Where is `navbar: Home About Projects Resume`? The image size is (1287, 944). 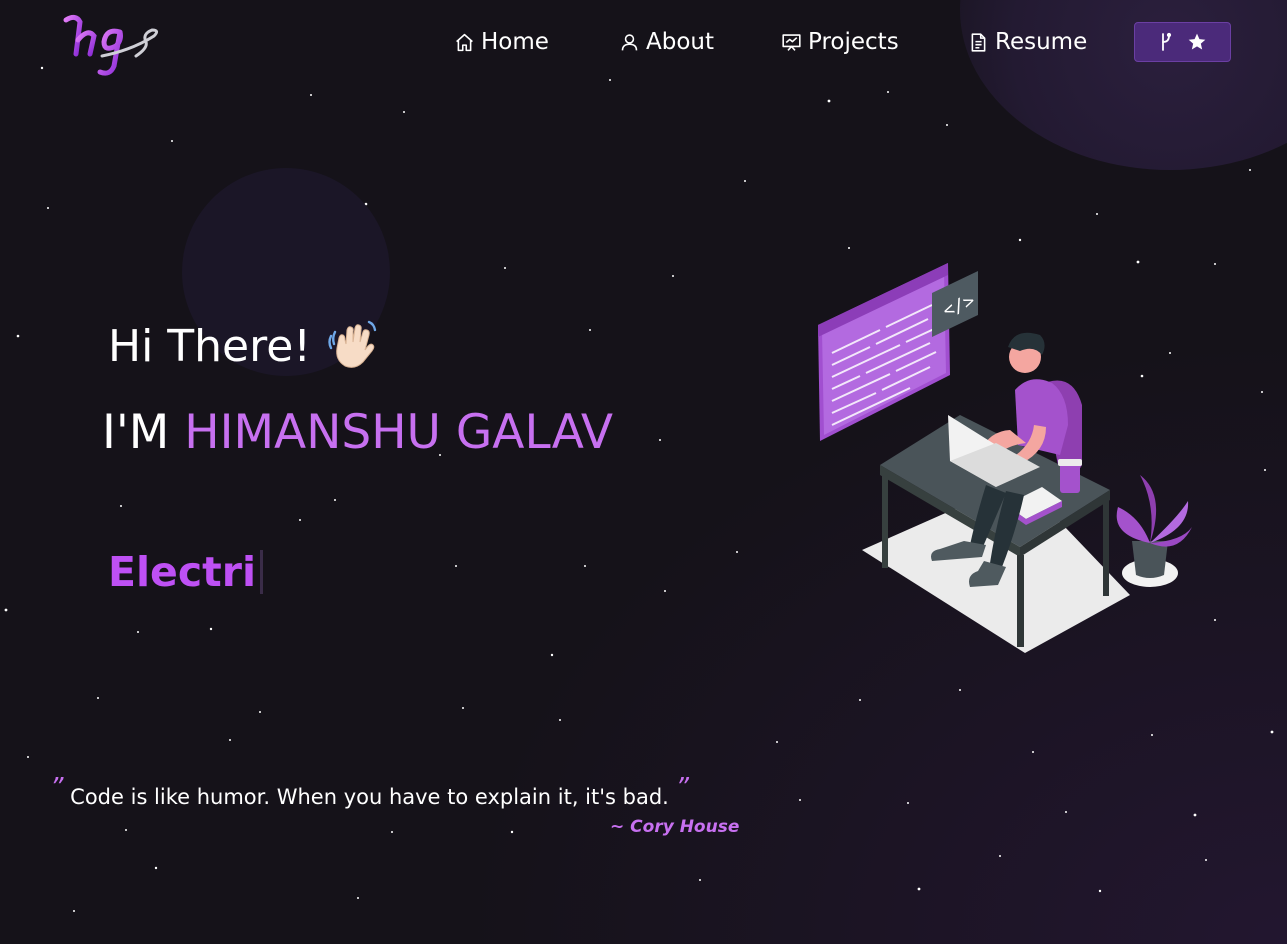 navbar: Home About Projects Resume is located at coordinates (643, 42).